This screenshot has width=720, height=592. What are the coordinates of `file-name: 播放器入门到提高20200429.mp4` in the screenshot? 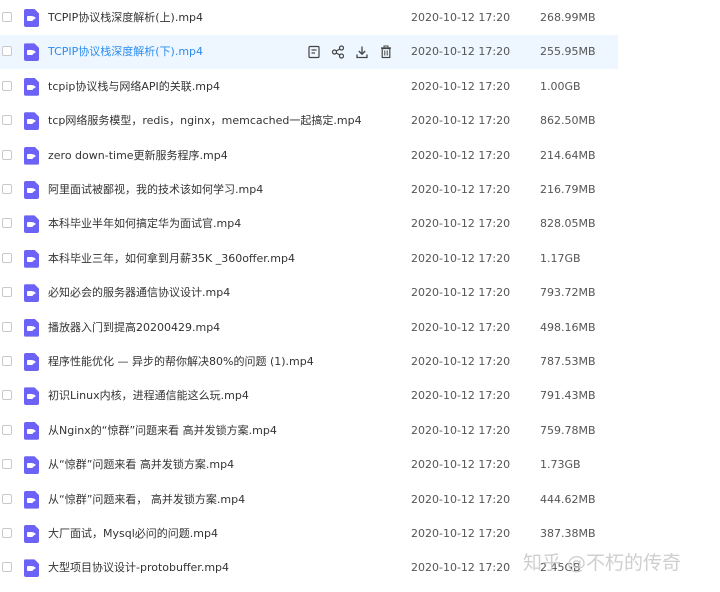 It's located at (134, 328).